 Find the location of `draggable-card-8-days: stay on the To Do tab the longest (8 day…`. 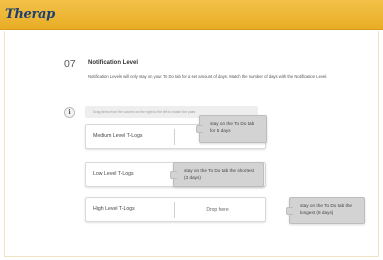

draggable-card-8-days: stay on the To Do tab the longest (8 day… is located at coordinates (325, 210).